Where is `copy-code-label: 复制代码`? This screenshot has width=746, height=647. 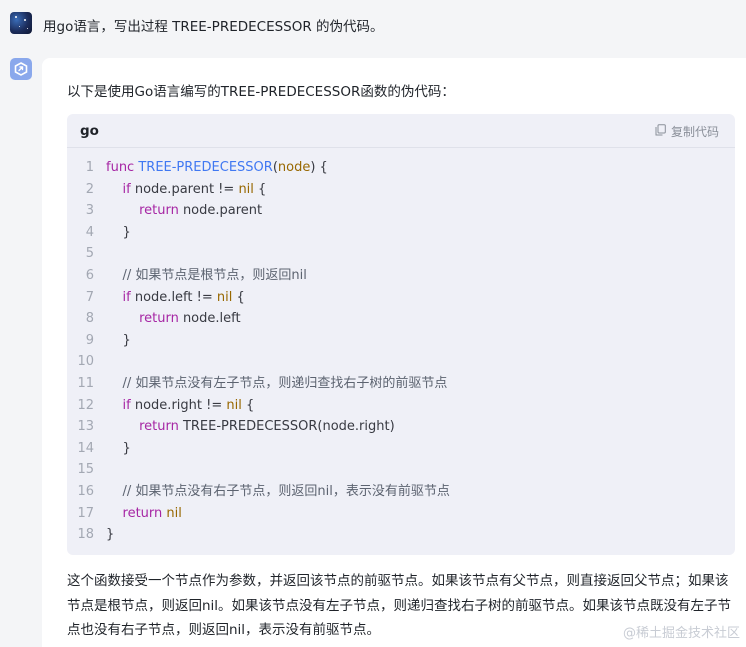
copy-code-label: 复制代码 is located at coordinates (694, 131).